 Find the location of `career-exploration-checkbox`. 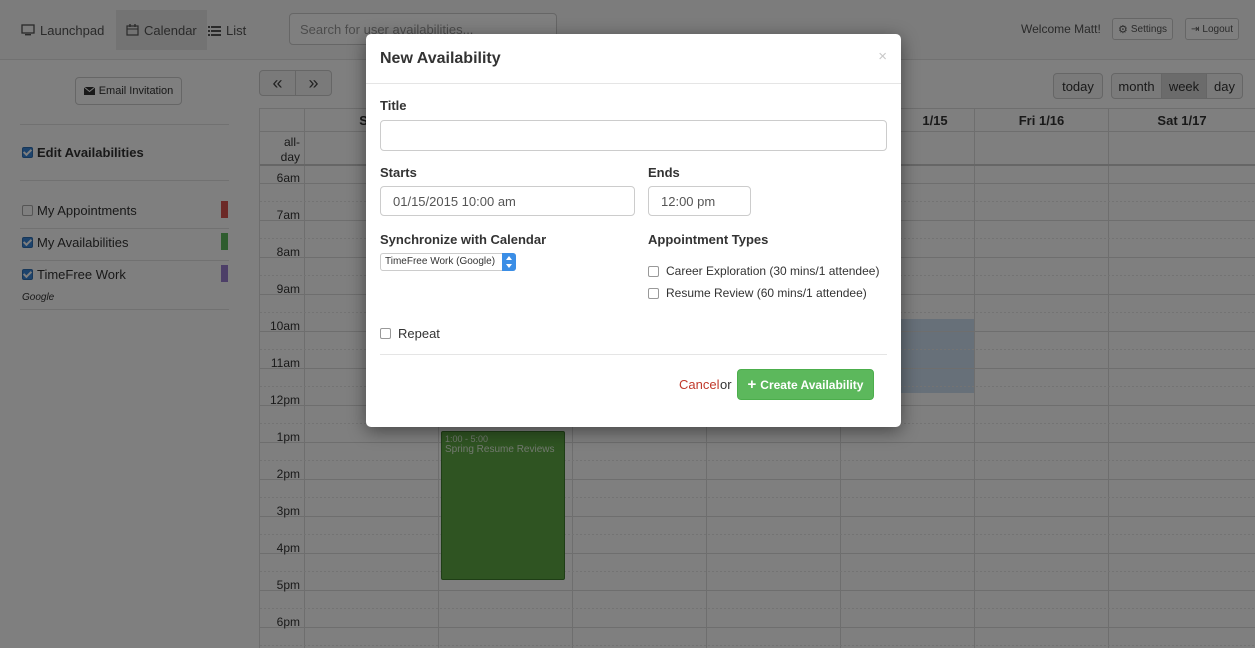

career-exploration-checkbox is located at coordinates (653, 271).